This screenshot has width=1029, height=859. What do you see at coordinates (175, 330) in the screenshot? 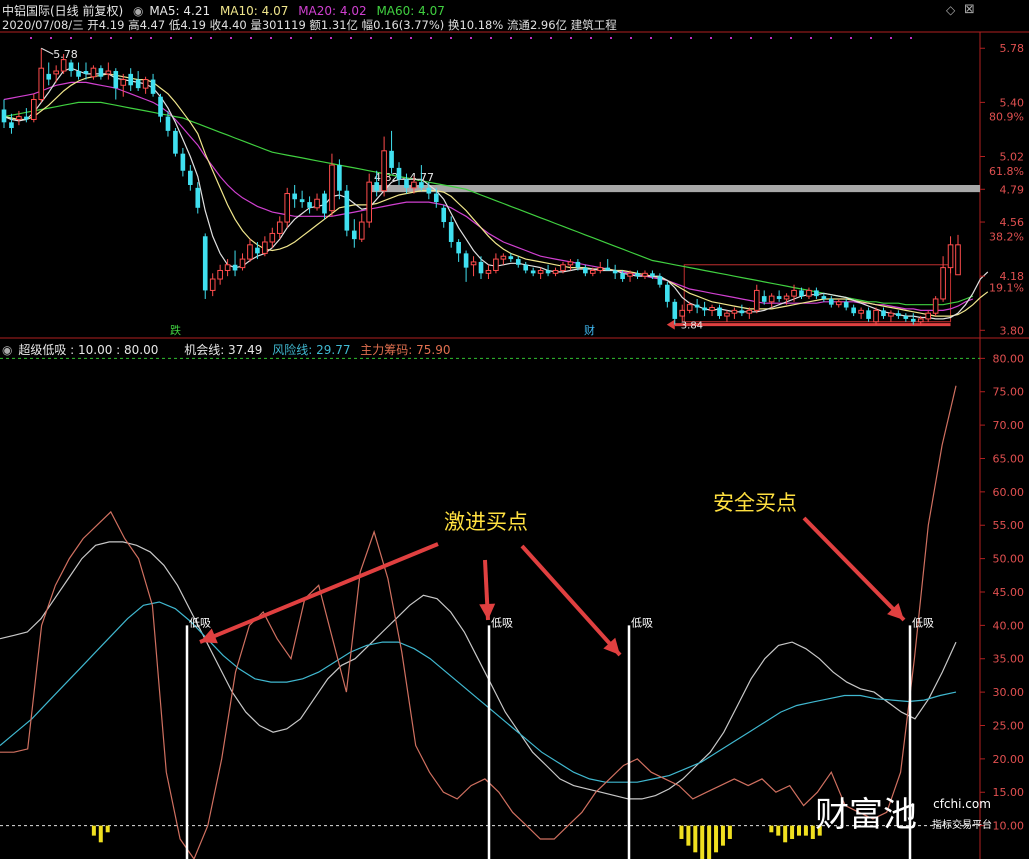
I see `marker-die: 跌` at bounding box center [175, 330].